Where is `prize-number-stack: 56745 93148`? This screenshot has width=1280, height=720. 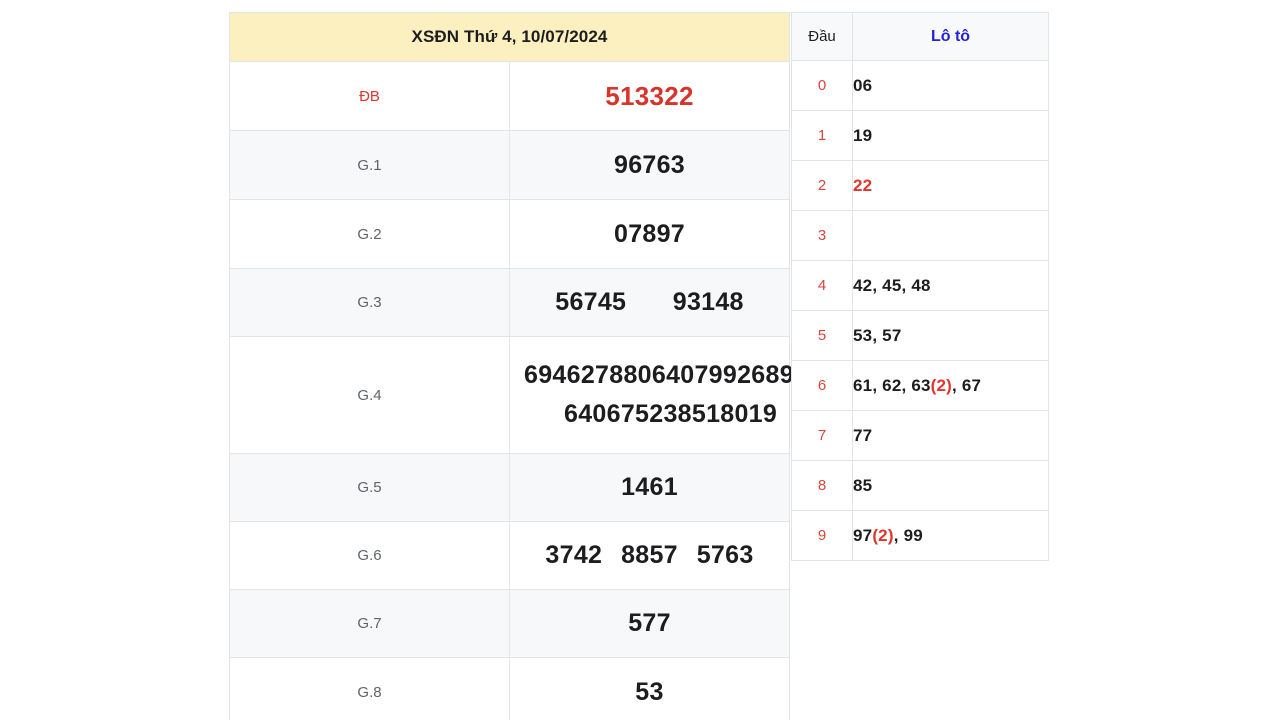 prize-number-stack: 56745 93148 is located at coordinates (649, 302).